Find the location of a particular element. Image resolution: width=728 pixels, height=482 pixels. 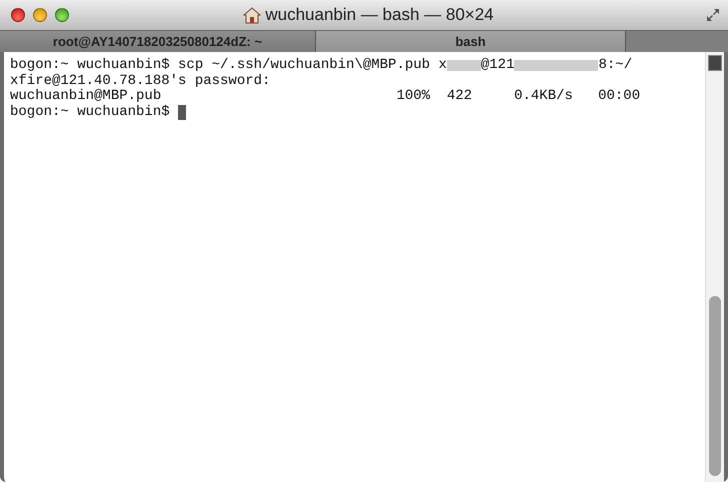

close-button is located at coordinates (18, 15).